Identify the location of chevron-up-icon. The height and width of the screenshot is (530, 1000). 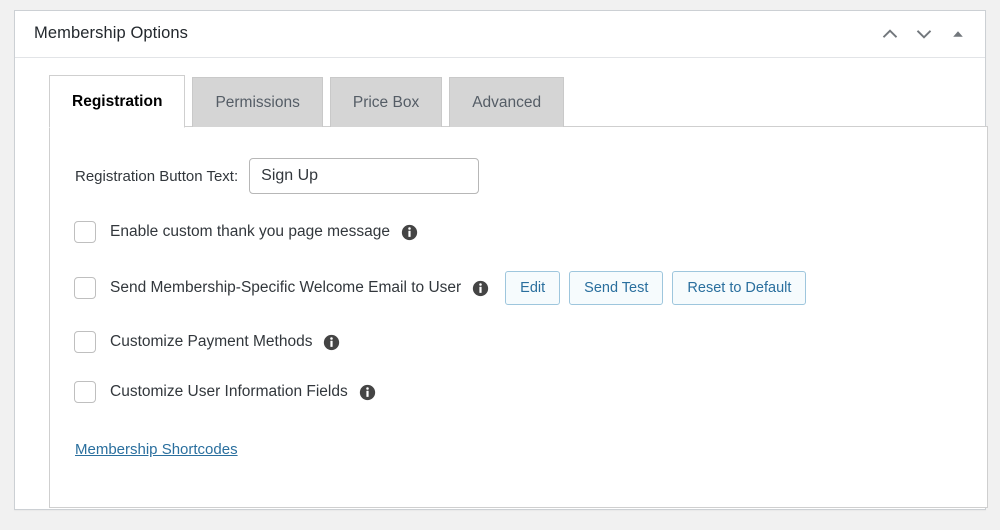
(890, 33).